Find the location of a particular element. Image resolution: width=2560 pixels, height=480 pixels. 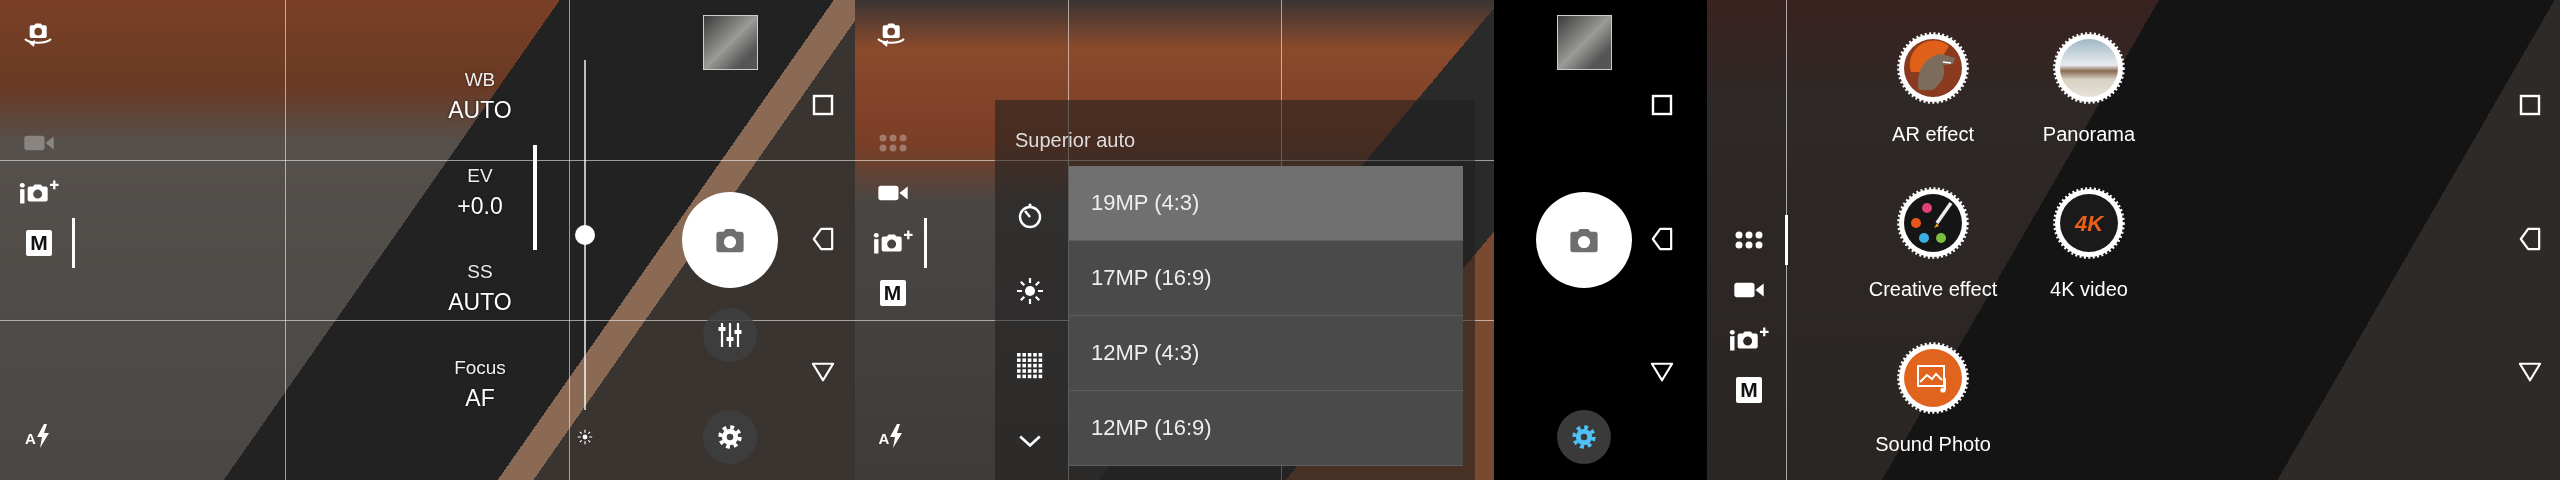

camera-mode-button: Panorama is located at coordinates (2089, 77).